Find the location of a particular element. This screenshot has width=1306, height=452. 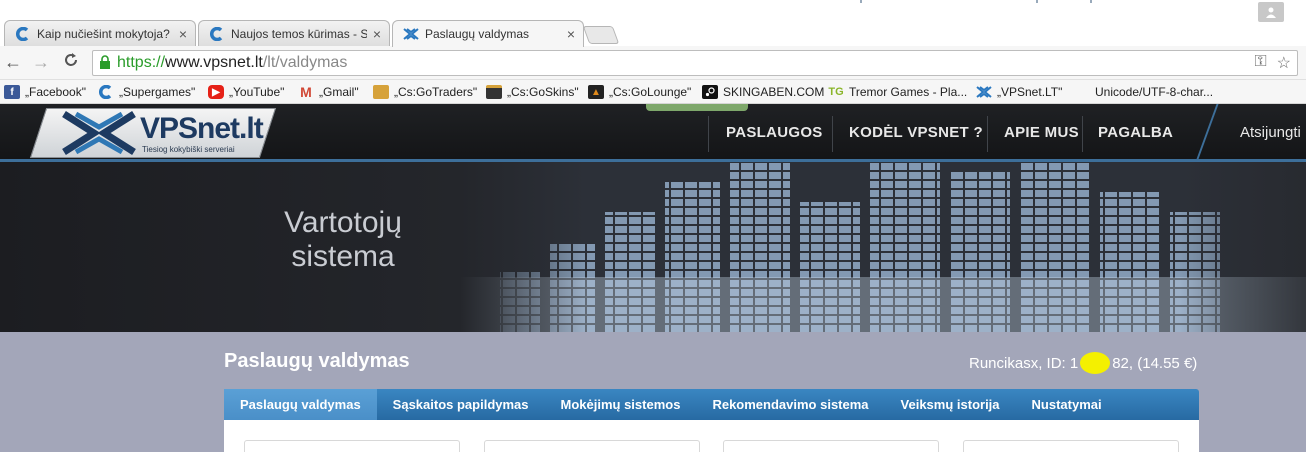

facebook-icon: f is located at coordinates (12, 92).